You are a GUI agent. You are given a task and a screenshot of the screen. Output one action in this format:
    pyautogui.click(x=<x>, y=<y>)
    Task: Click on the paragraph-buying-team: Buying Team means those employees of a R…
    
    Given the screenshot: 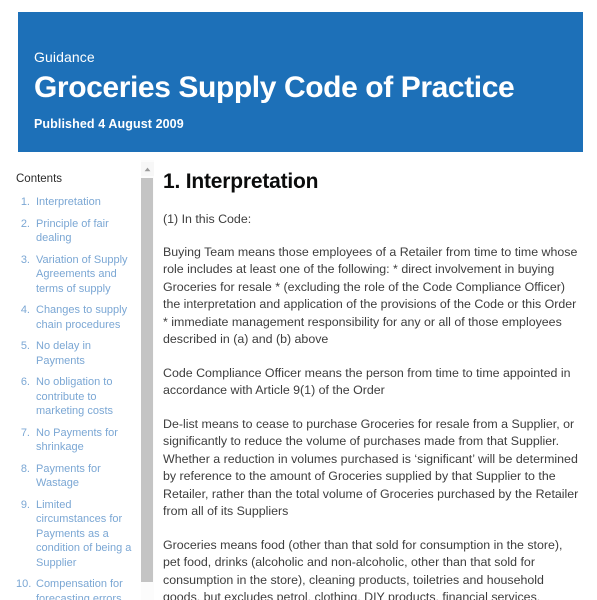 What is the action you would take?
    pyautogui.click(x=370, y=295)
    